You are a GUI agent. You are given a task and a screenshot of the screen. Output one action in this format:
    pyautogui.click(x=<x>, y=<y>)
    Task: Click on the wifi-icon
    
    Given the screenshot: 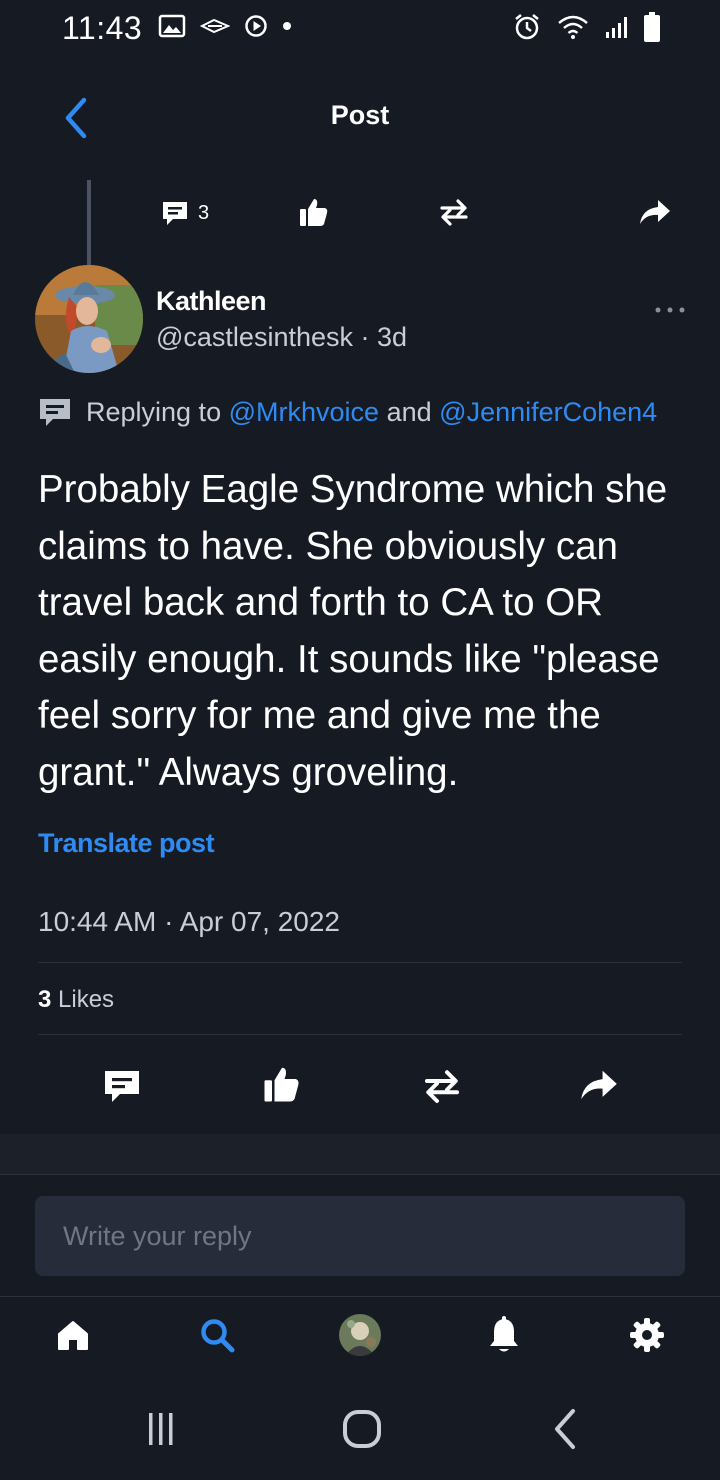 What is the action you would take?
    pyautogui.click(x=573, y=27)
    